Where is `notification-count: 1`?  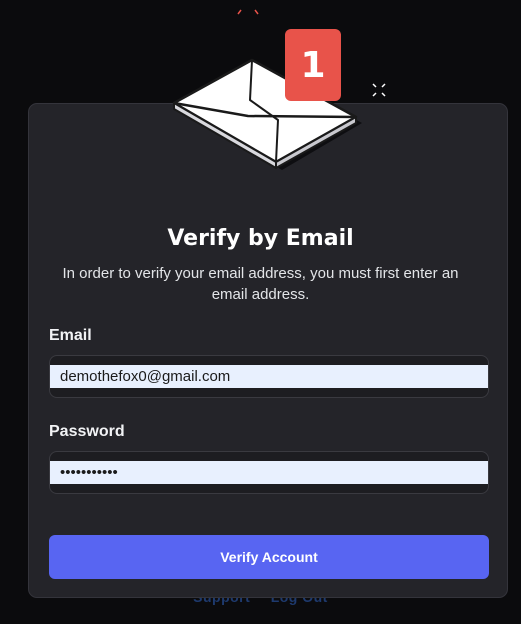
notification-count: 1 is located at coordinates (312, 65).